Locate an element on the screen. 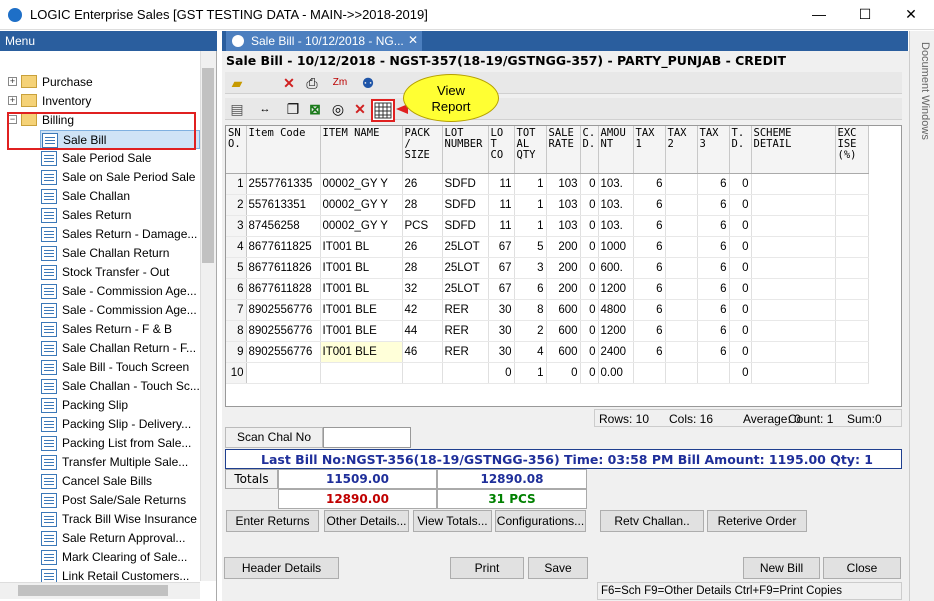 This screenshot has width=934, height=601. table-cell: 8 is located at coordinates (530, 310).